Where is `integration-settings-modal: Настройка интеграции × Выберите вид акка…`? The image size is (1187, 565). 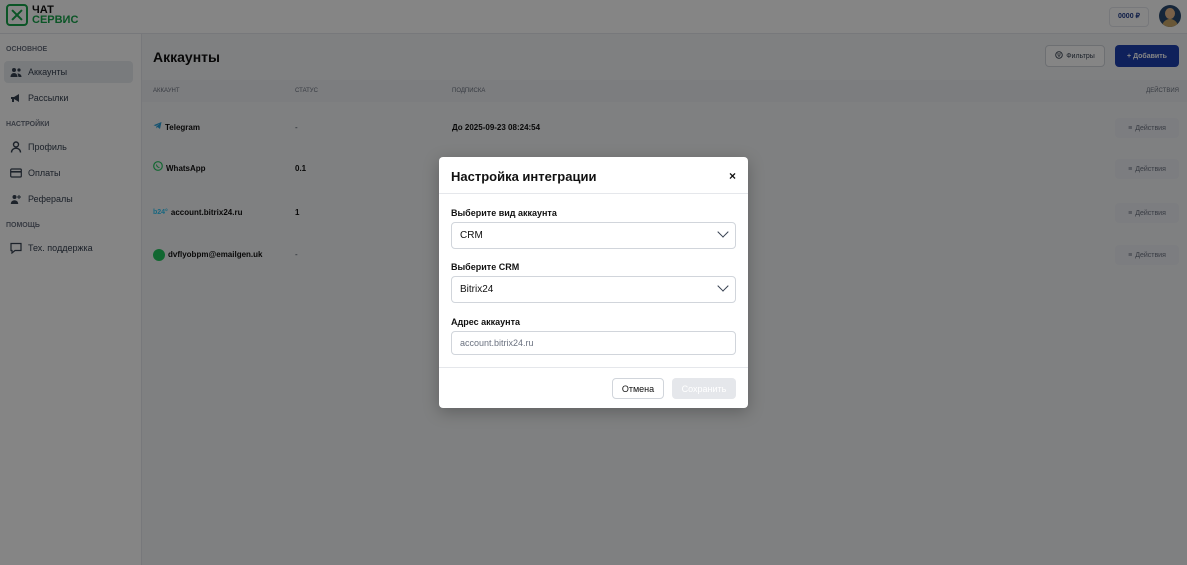
integration-settings-modal: Настройка интеграции × Выберите вид акка… is located at coordinates (593, 282).